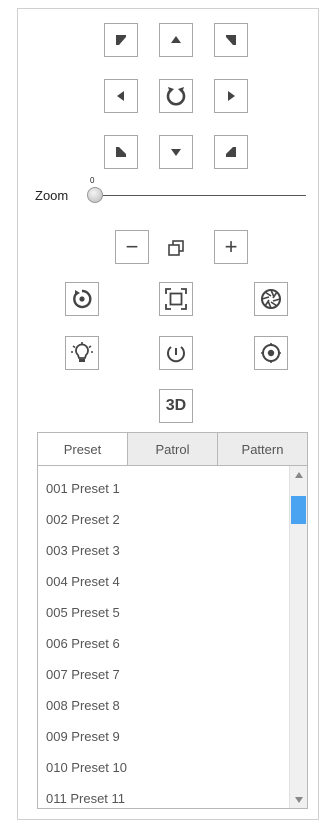 The image size is (332, 832). I want to click on target-icon, so click(271, 353).